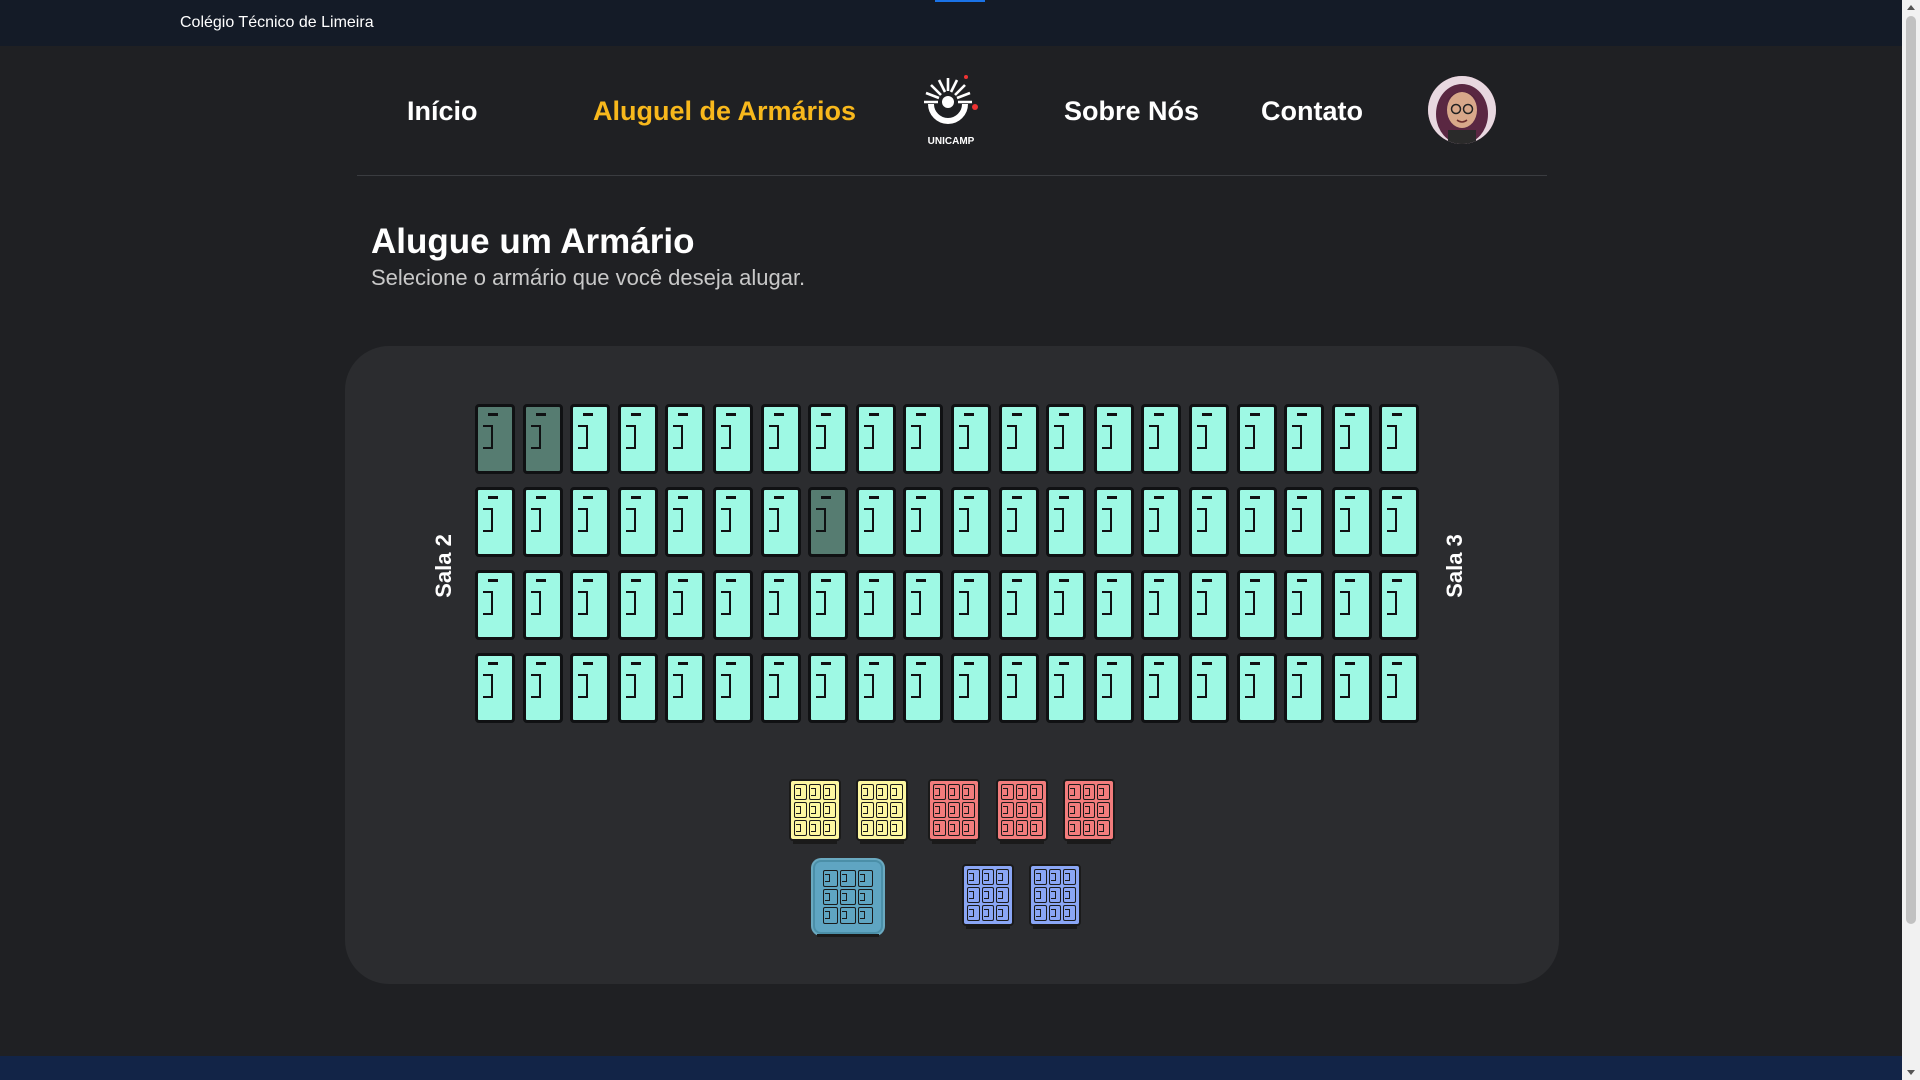 This screenshot has width=1920, height=1080. What do you see at coordinates (1911, 7) in the screenshot?
I see `scroll-up-arrow-icon` at bounding box center [1911, 7].